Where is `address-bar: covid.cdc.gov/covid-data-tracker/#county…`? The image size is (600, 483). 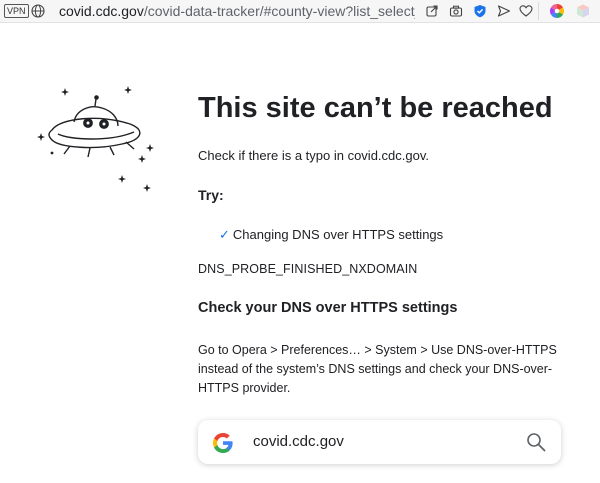 address-bar: covid.cdc.gov/covid-data-tracker/#county… is located at coordinates (237, 11).